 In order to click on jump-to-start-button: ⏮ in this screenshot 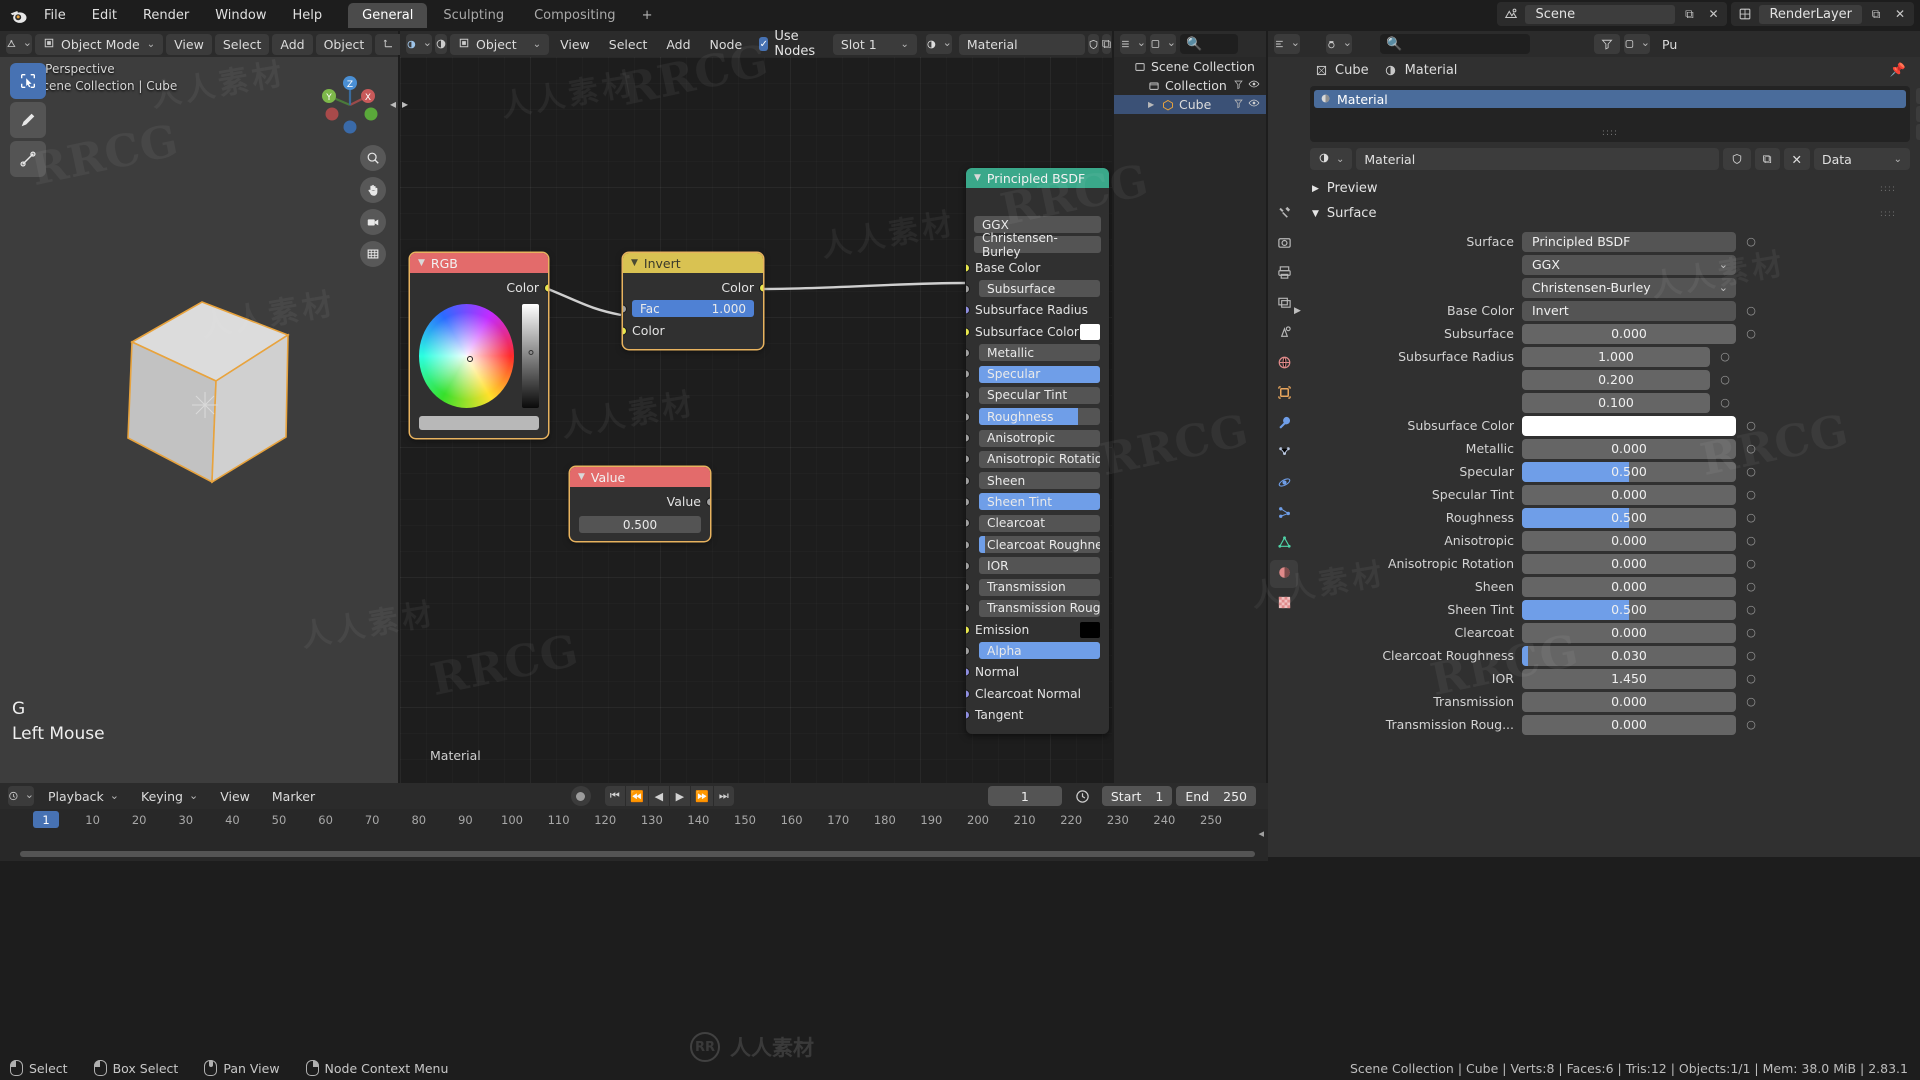, I will do `click(614, 796)`.